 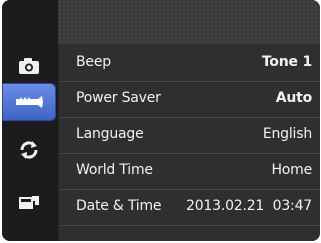 I want to click on menu-row-label: World Time, so click(x=114, y=170).